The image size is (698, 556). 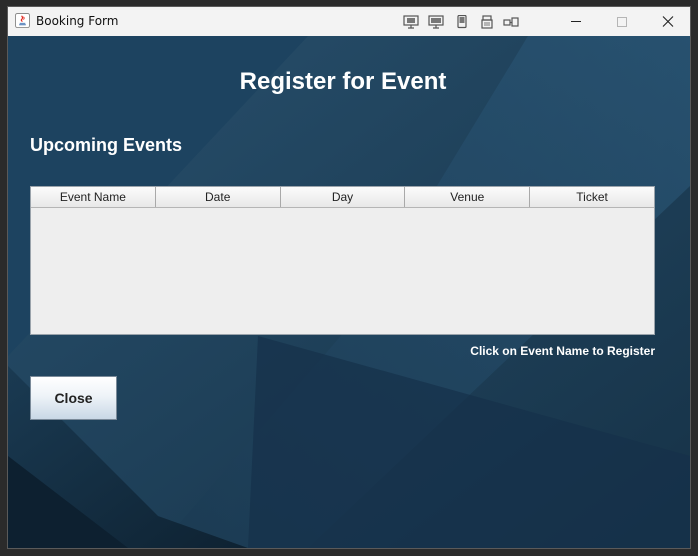 What do you see at coordinates (668, 21) in the screenshot?
I see `close-window-button` at bounding box center [668, 21].